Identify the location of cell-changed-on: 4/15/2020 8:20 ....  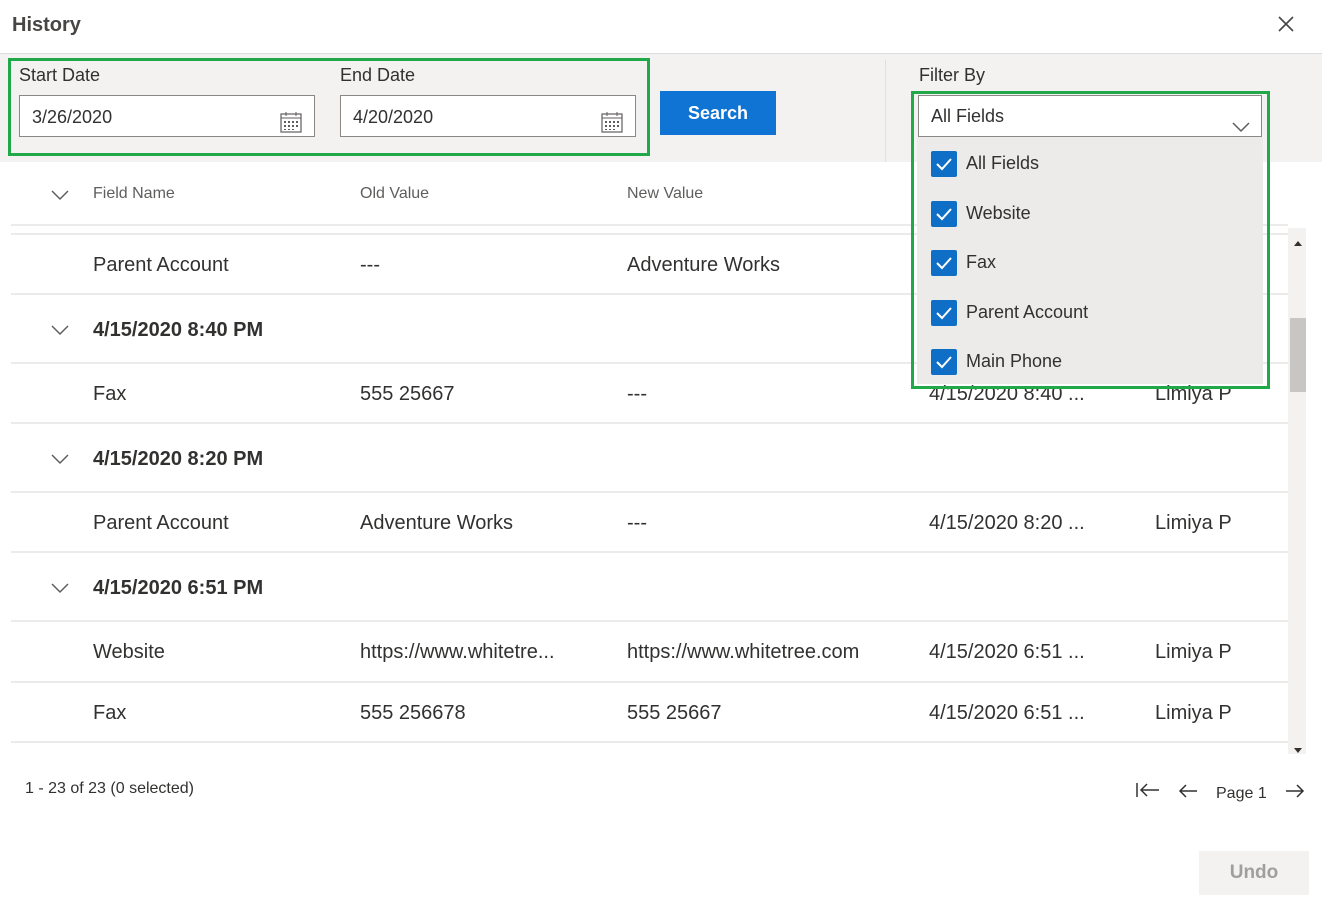
(1007, 523).